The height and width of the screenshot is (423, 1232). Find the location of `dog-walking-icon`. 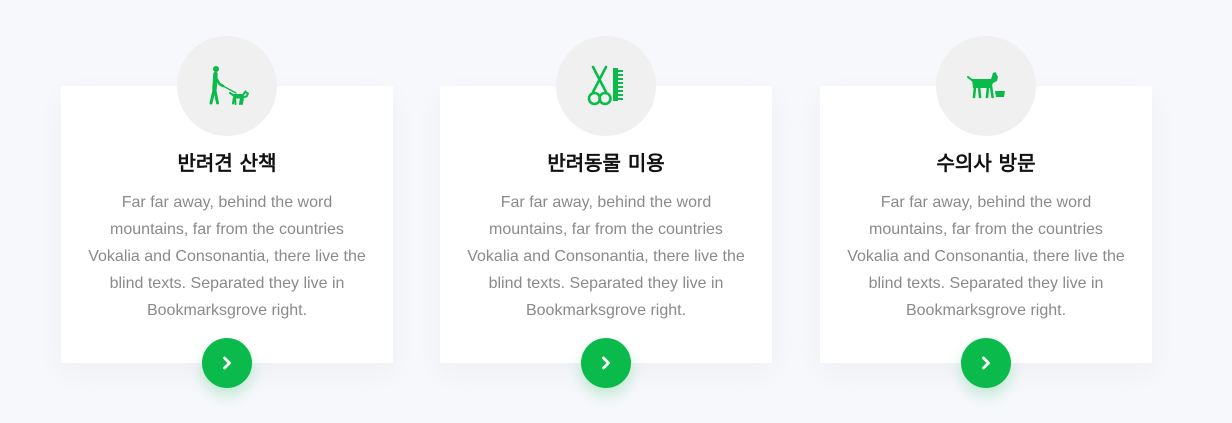

dog-walking-icon is located at coordinates (229, 85).